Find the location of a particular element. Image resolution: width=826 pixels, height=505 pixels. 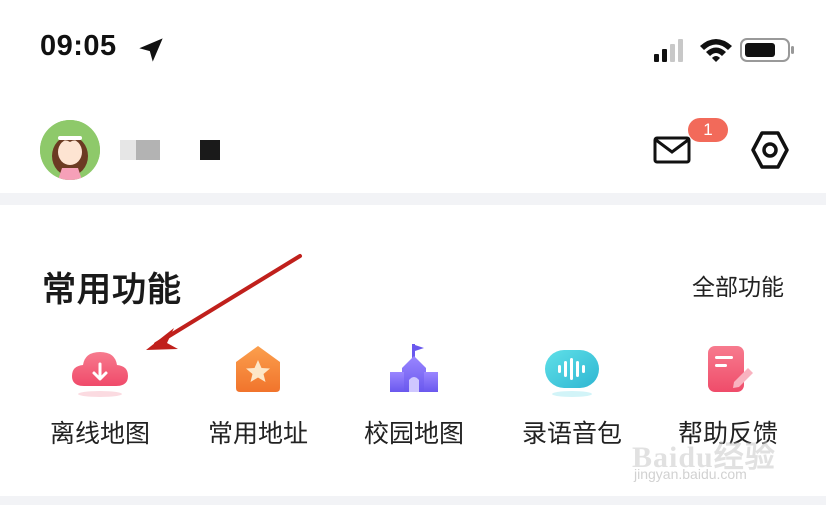

settings-icon is located at coordinates (770, 150).